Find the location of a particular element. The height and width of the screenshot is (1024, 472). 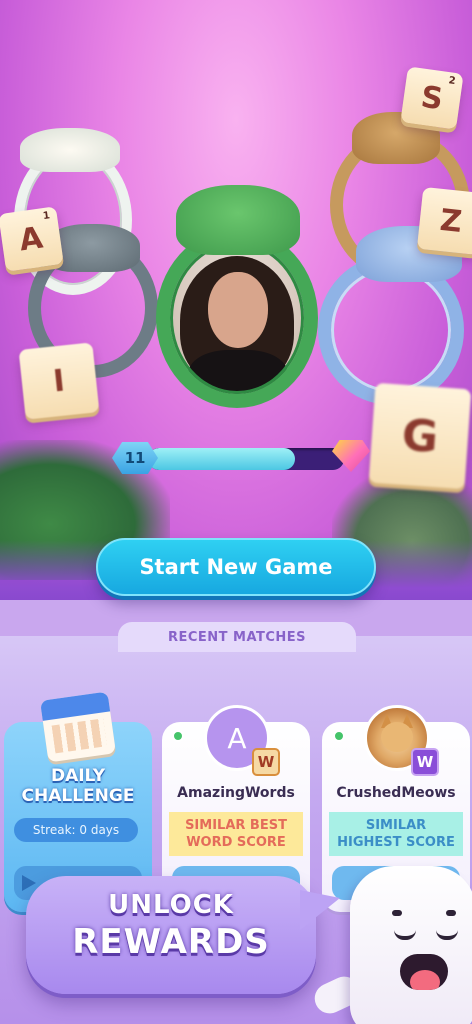

recent-matches-label: RECENT MATCHES is located at coordinates (237, 637).